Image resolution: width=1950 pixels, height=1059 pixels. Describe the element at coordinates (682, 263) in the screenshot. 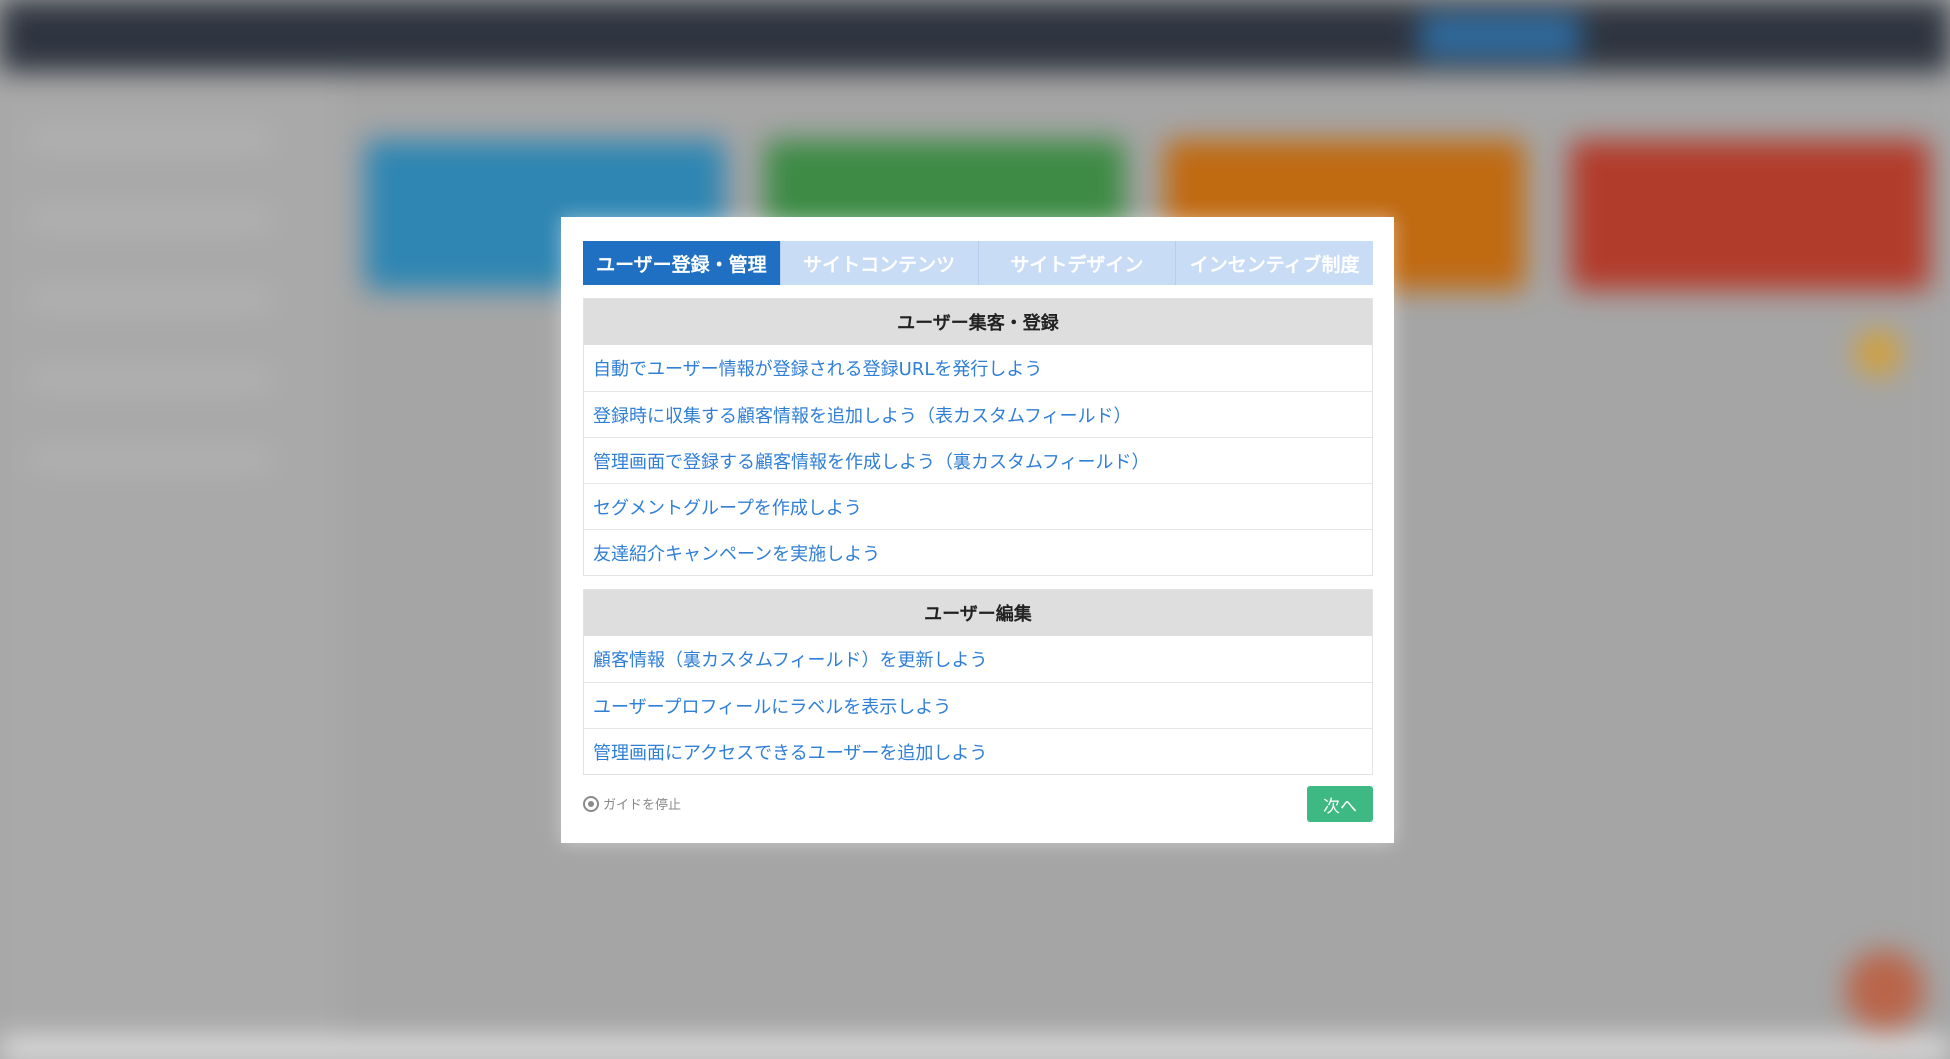

I see `tab-user-registration: ユーザー登録・管理` at that location.